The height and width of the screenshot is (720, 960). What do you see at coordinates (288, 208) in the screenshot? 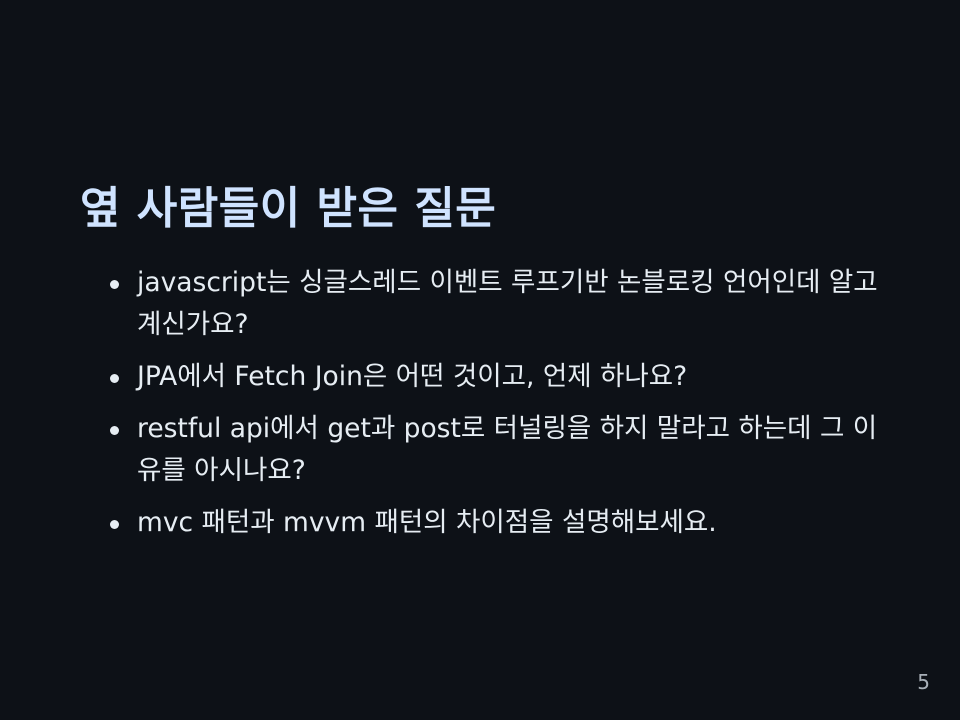
I see `slide-title: 옆 사람들이 받은 질문` at bounding box center [288, 208].